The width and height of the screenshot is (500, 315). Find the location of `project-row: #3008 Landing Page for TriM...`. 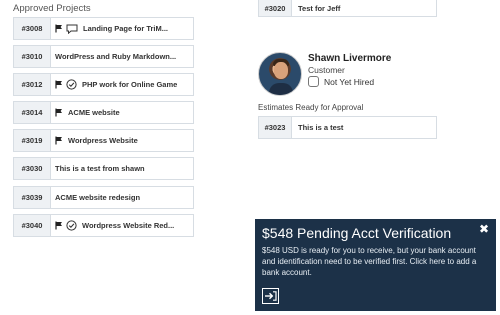

project-row: #3008 Landing Page for TriM... is located at coordinates (103, 28).